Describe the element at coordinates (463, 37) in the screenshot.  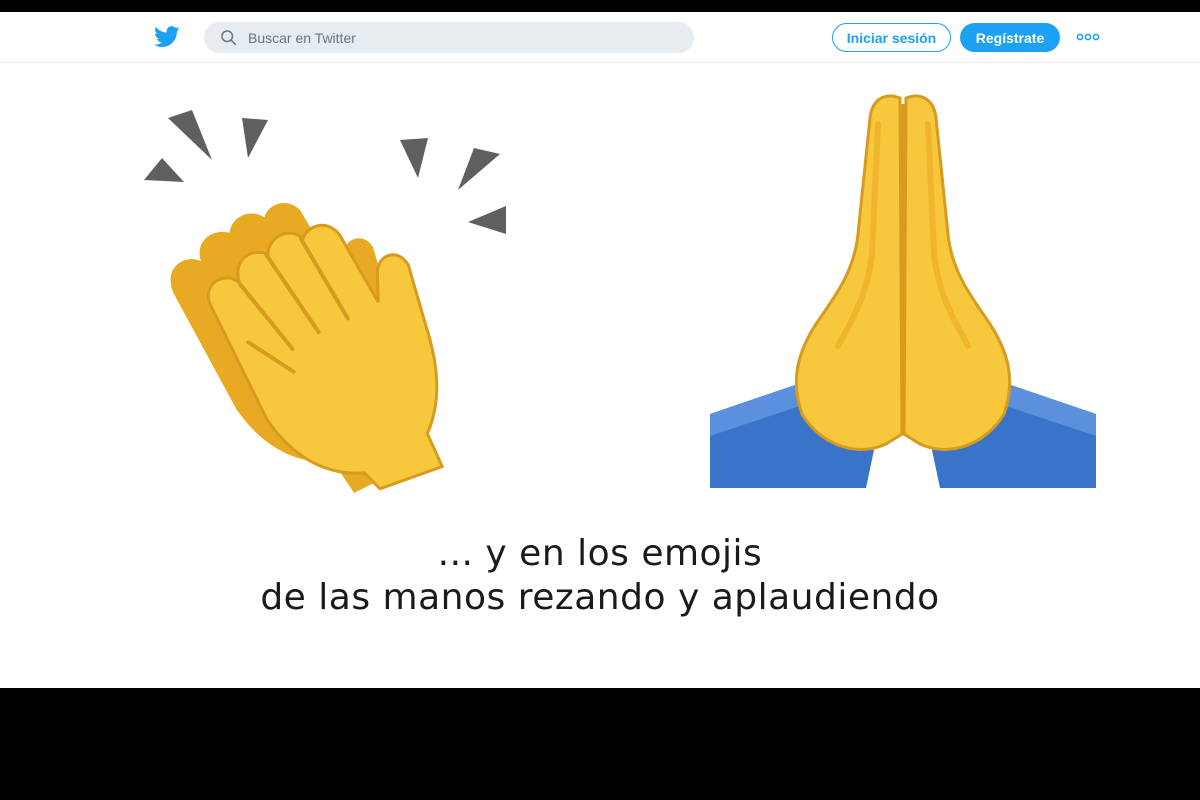
I see `search-input` at that location.